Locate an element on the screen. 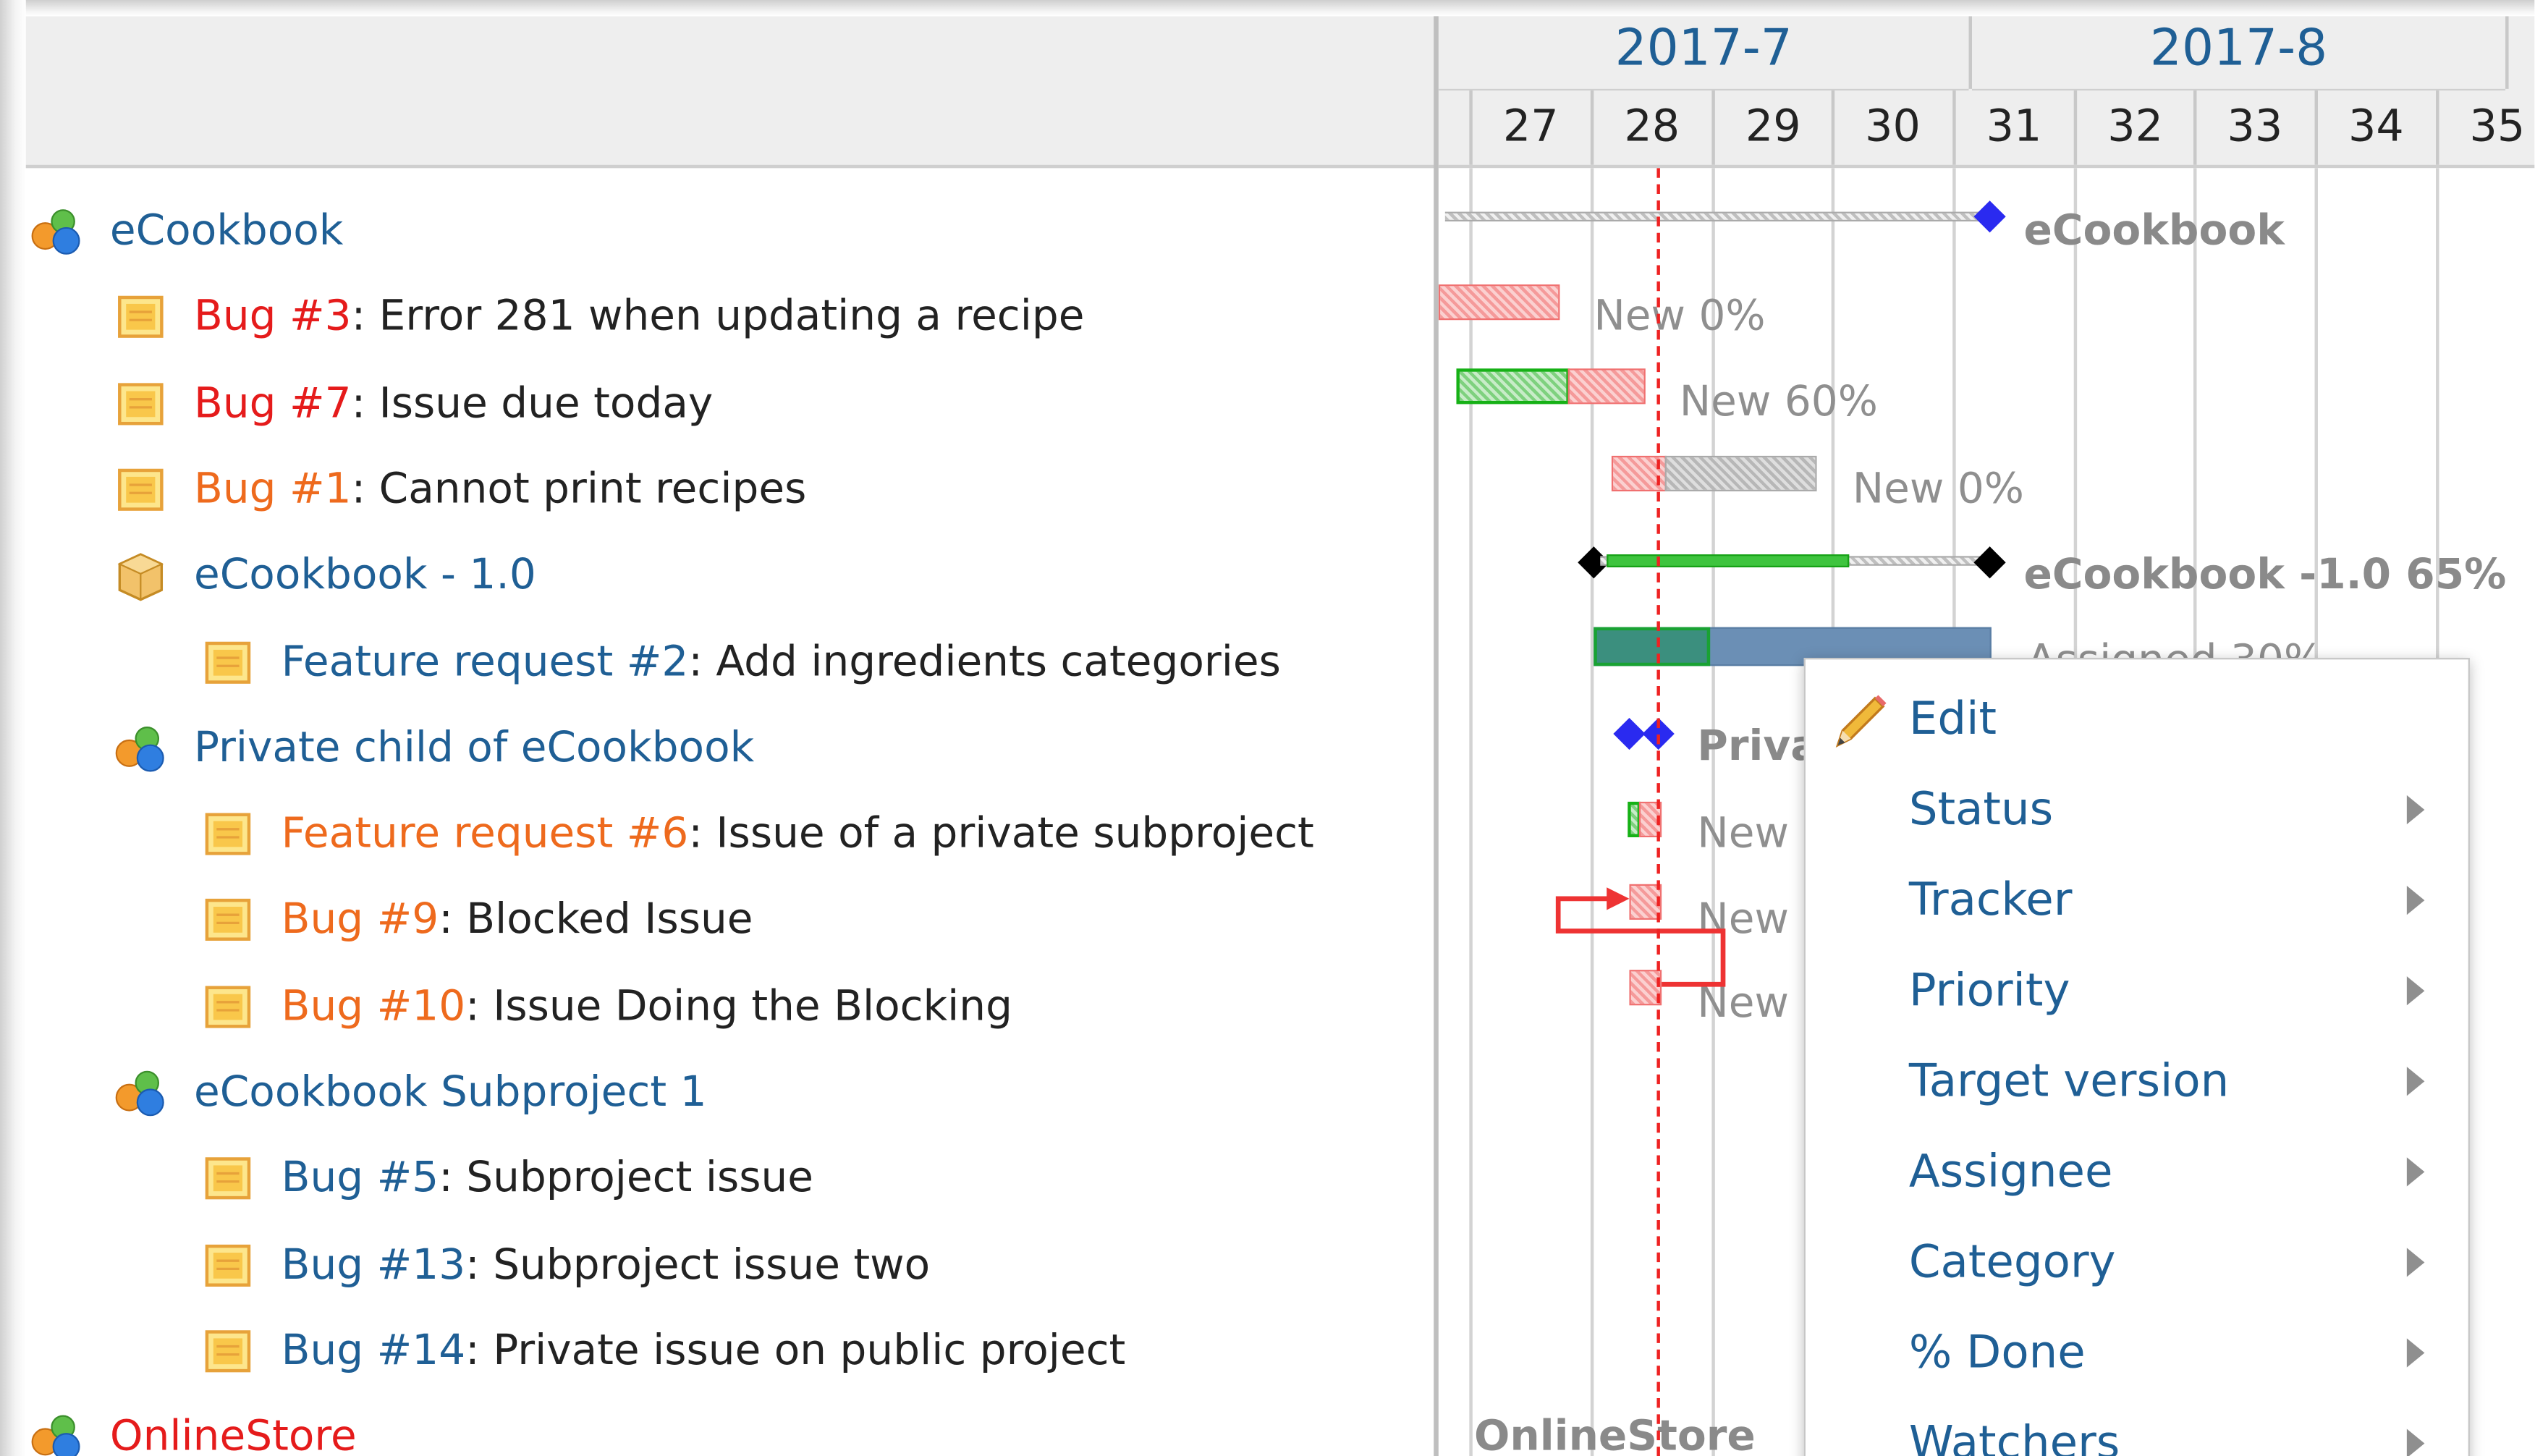 The image size is (2535, 1456). issue-subject: : Issue Doing the Blocking is located at coordinates (739, 1006).